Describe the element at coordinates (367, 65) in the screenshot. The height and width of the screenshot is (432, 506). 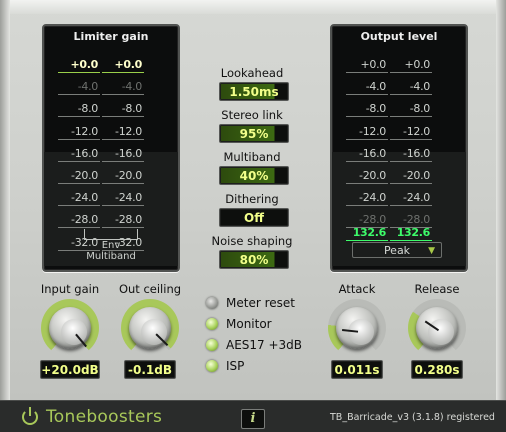
I see `output-meter-left-value: +0.0` at that location.